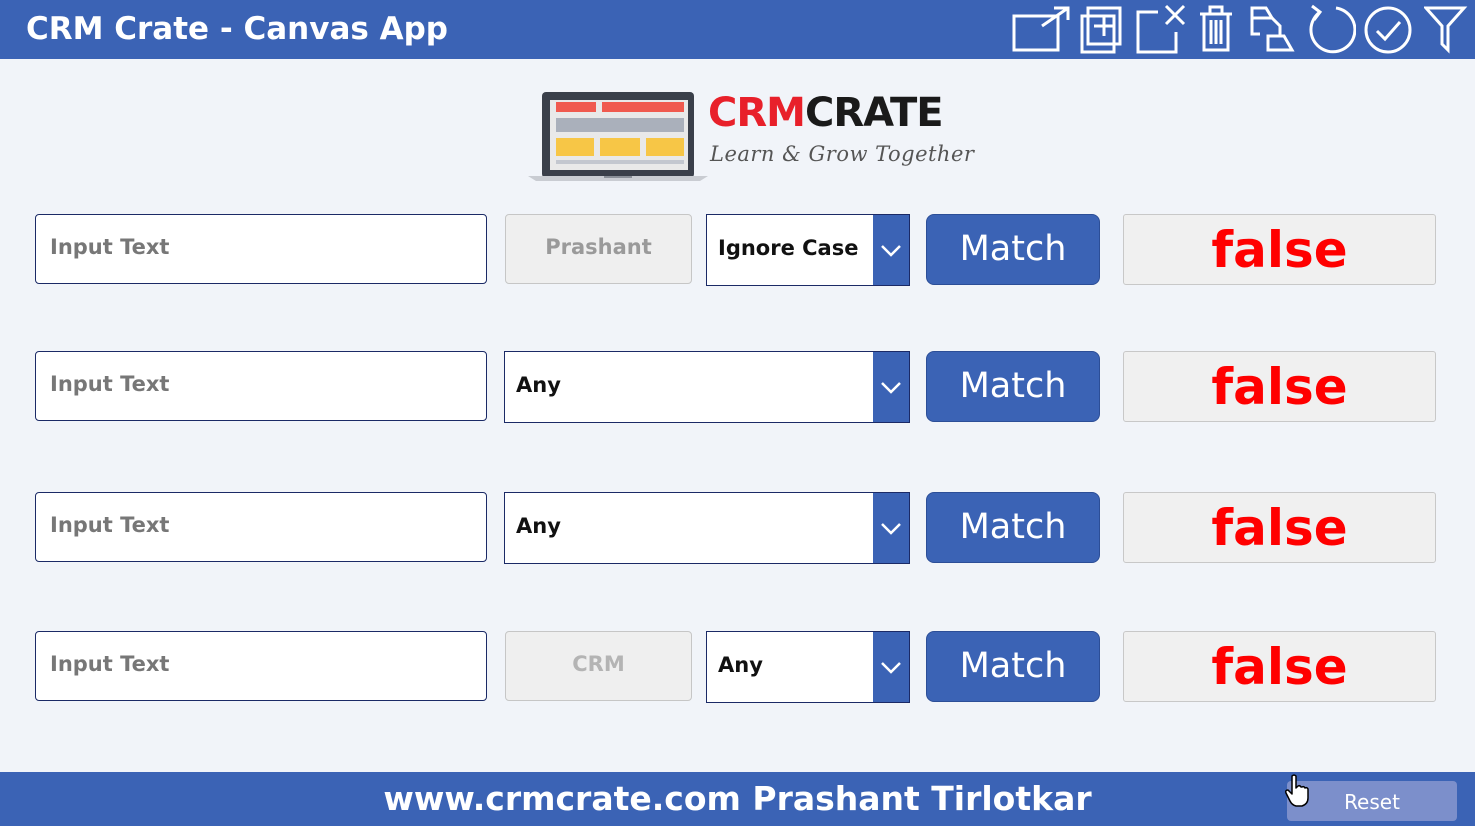 The height and width of the screenshot is (826, 1475). I want to click on app-title: CRM Crate - Canvas App, so click(237, 29).